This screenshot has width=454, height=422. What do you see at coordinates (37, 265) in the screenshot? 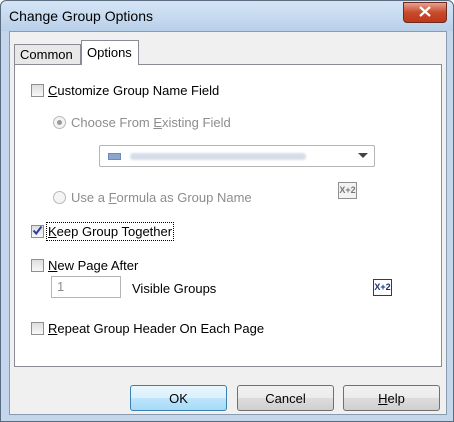
I see `new-page-after-checkbox` at bounding box center [37, 265].